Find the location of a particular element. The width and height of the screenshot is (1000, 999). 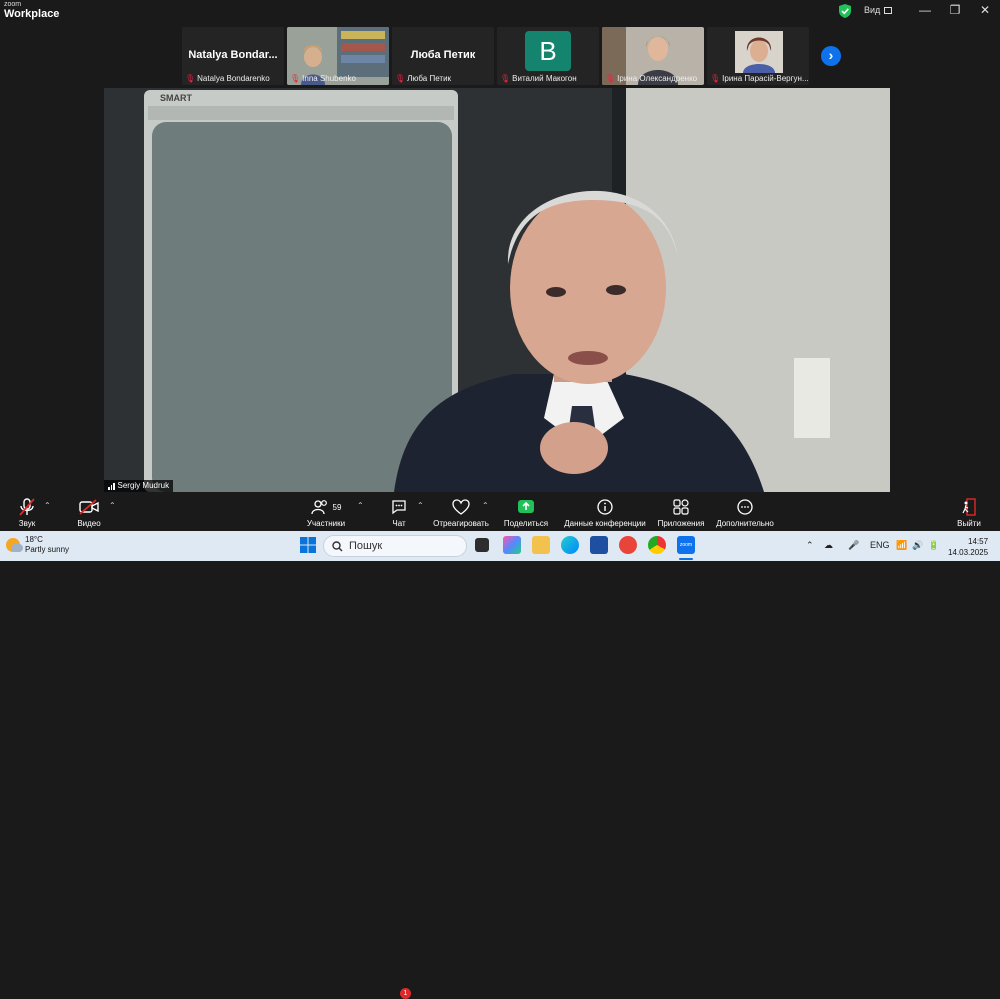

more-icon is located at coordinates (745, 507).